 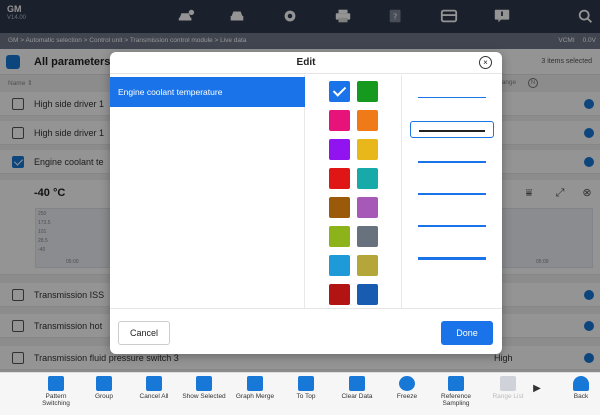 I want to click on tool-label: Show Selected, so click(x=204, y=396).